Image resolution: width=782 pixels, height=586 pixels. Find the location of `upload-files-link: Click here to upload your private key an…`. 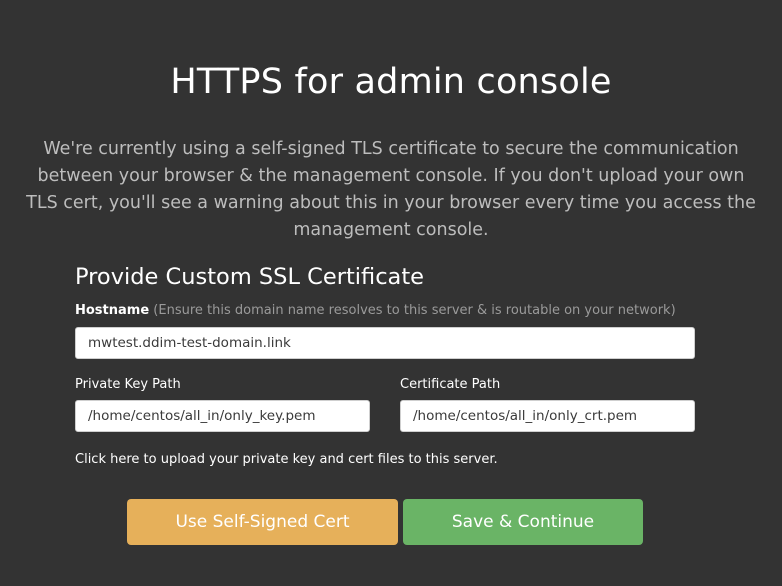

upload-files-link: Click here to upload your private key an… is located at coordinates (286, 460).